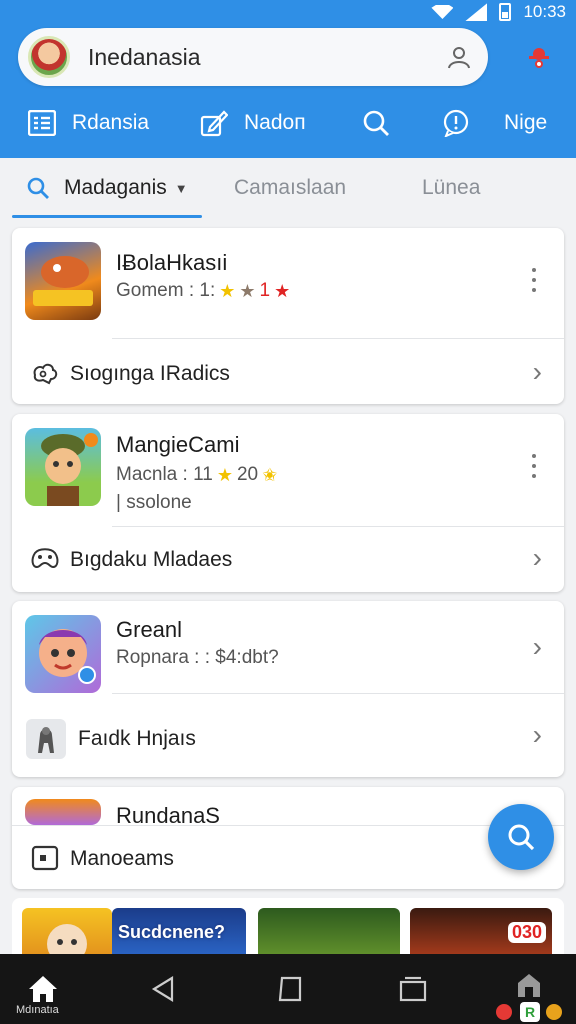  What do you see at coordinates (137, 739) in the screenshot?
I see `sub-row-label: Faıdk Hnjaıs` at bounding box center [137, 739].